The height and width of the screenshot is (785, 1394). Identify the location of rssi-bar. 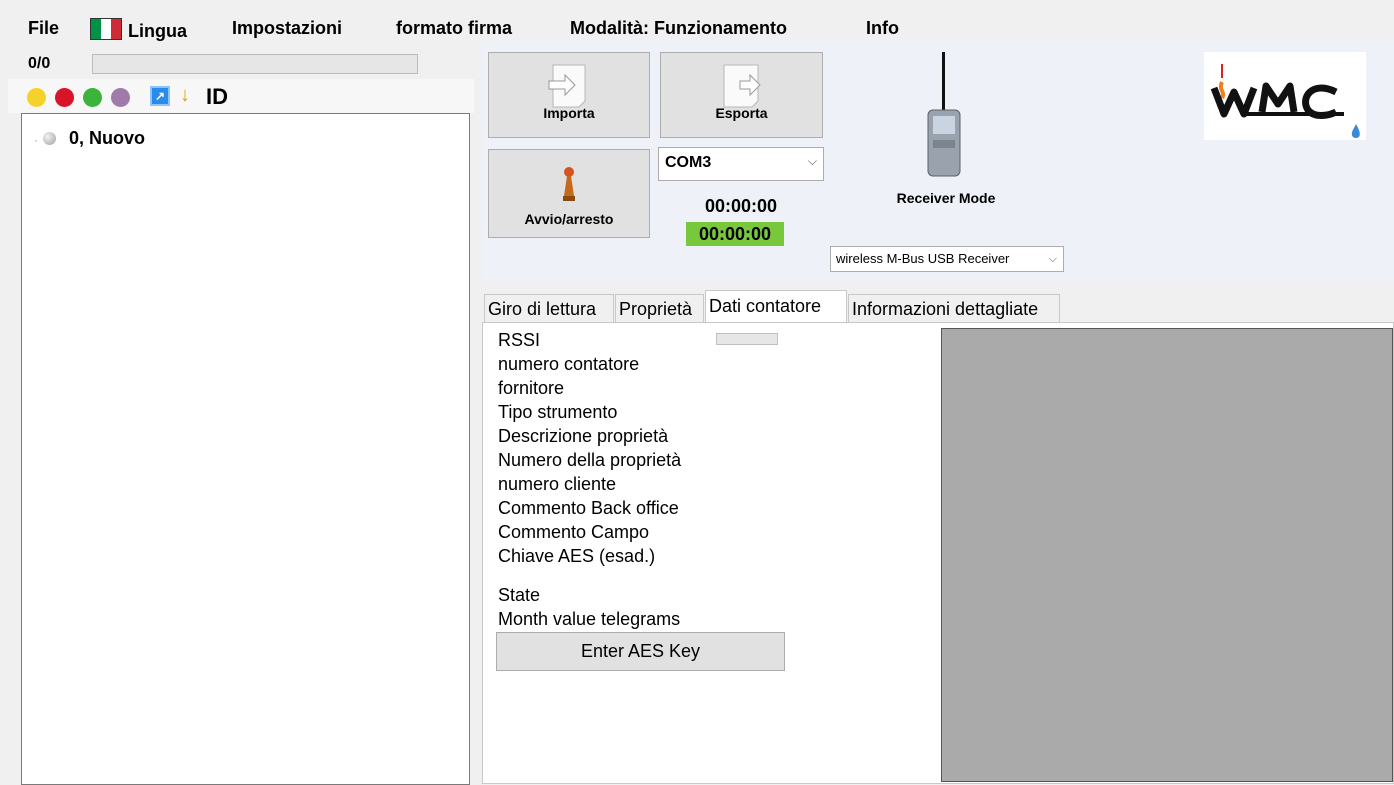
(747, 339).